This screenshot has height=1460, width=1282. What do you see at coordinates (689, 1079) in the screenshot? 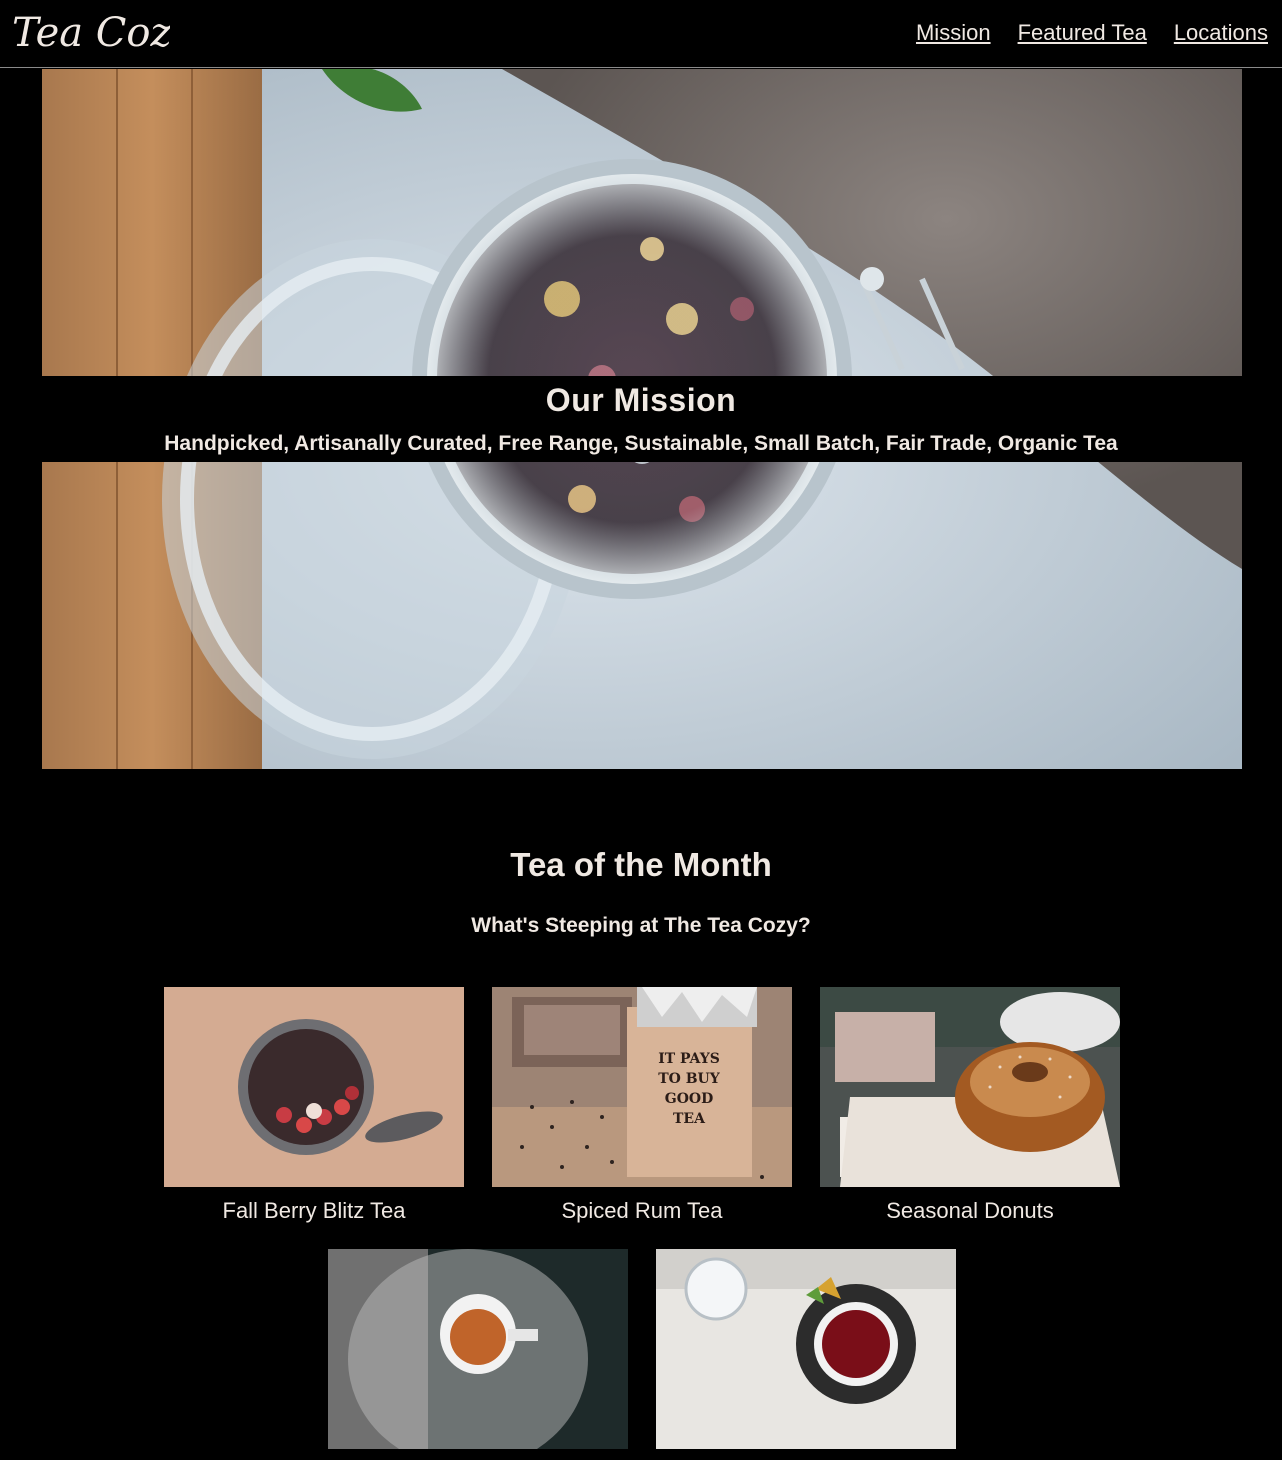
I see `box-sign-line-2: TO BUY` at bounding box center [689, 1079].